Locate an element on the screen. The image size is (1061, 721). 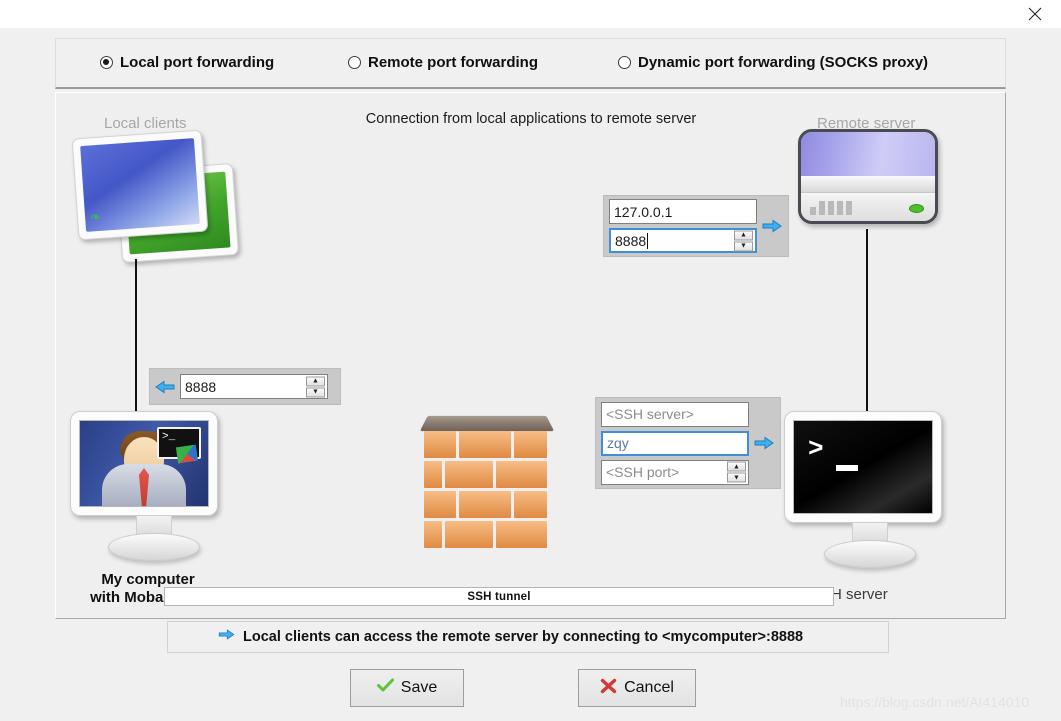
blue-arrow-right-icon is located at coordinates (772, 226).